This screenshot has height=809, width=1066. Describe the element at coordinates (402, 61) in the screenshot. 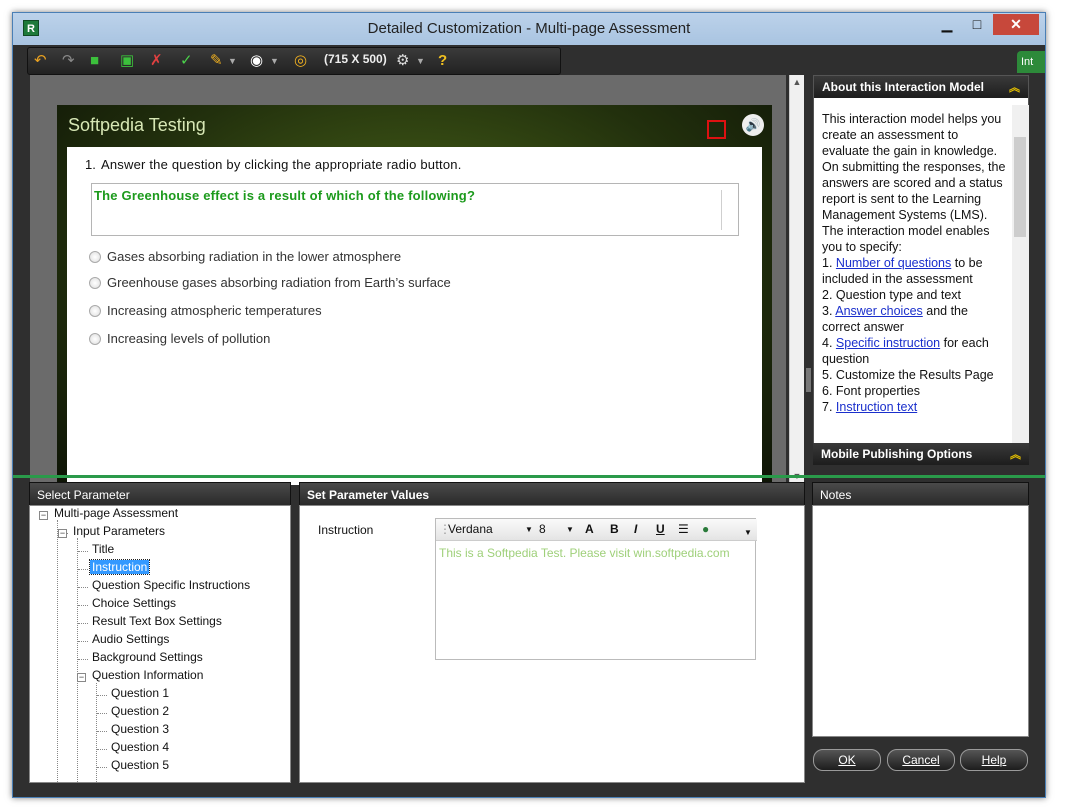

I see `gear-icon: ⚙` at that location.